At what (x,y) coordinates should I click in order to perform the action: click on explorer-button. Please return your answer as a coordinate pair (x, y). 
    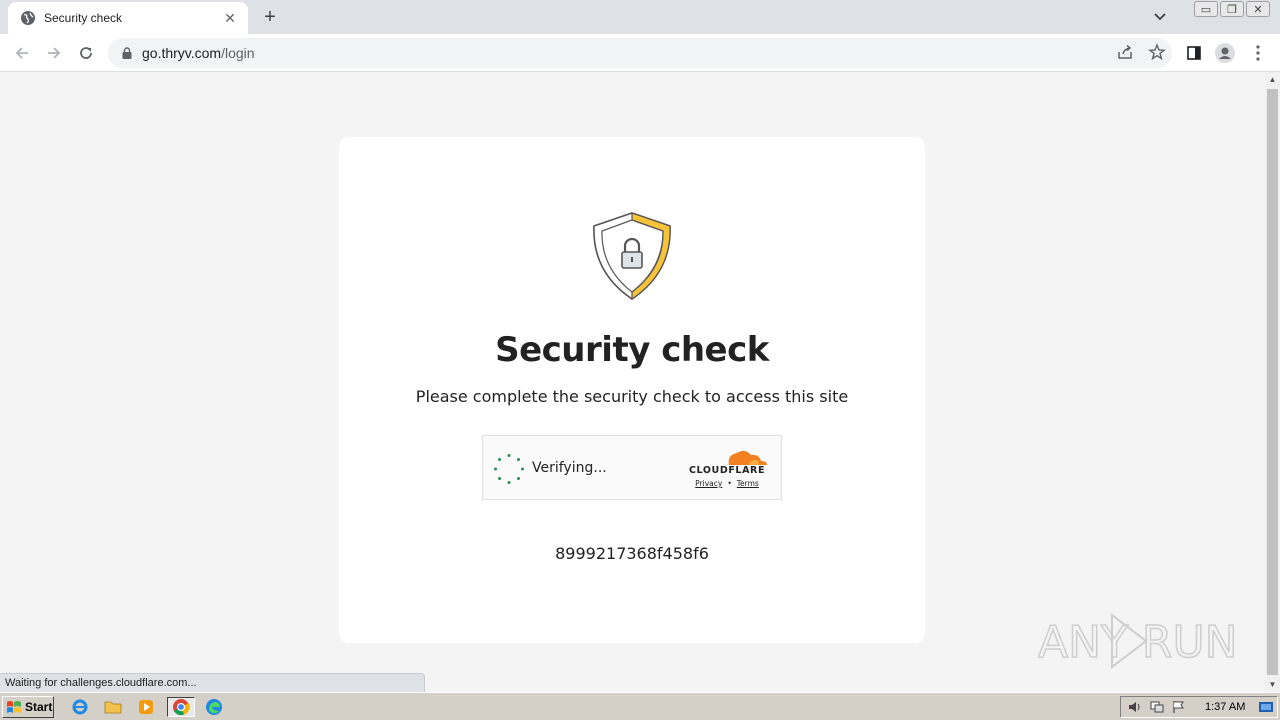
    Looking at the image, I should click on (113, 707).